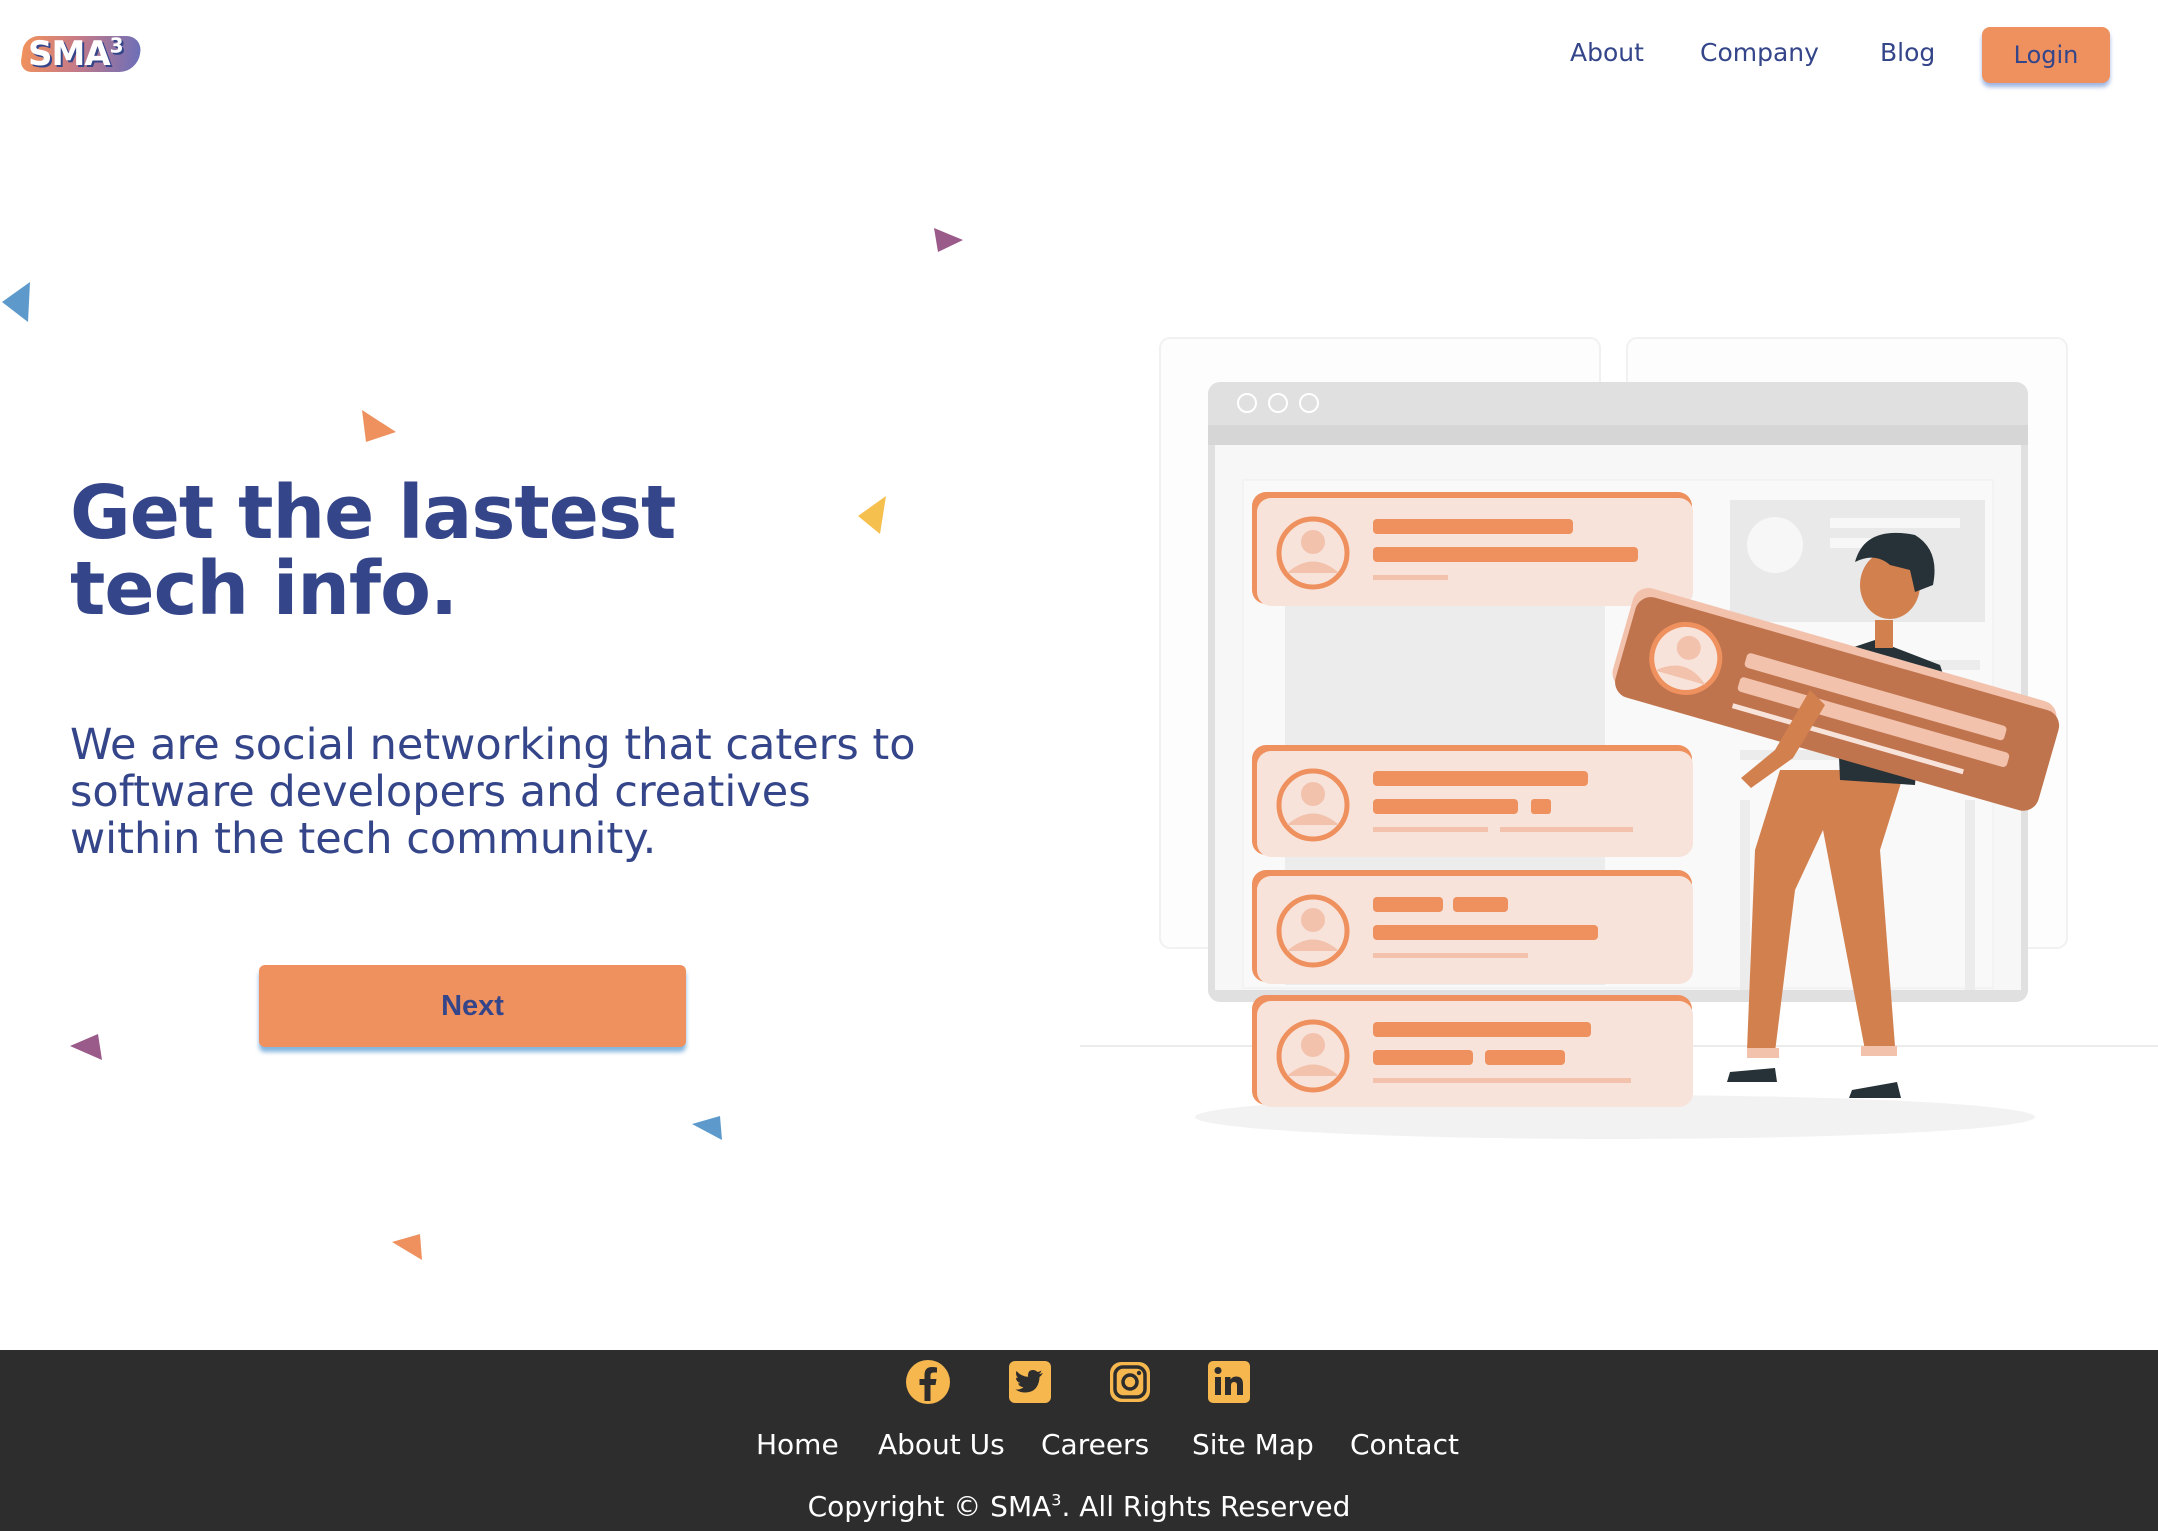 This screenshot has width=2158, height=1531. I want to click on footer-contact-link: Contact, so click(1404, 1444).